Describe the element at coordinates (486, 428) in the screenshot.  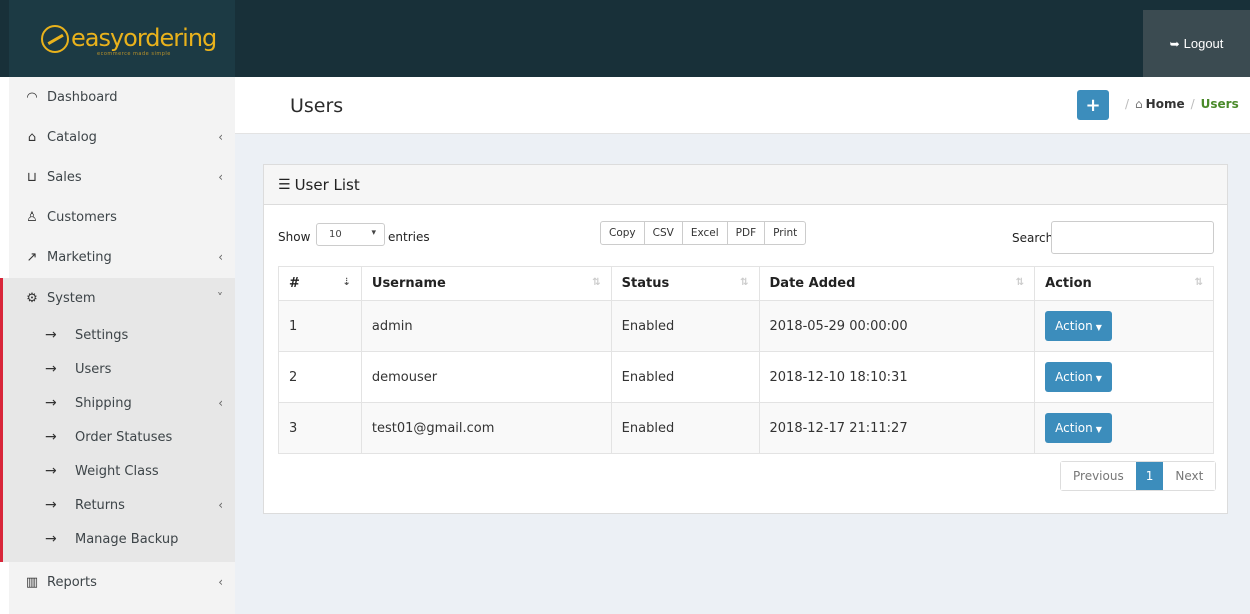
I see `cell-username: test01@gmail.com` at that location.